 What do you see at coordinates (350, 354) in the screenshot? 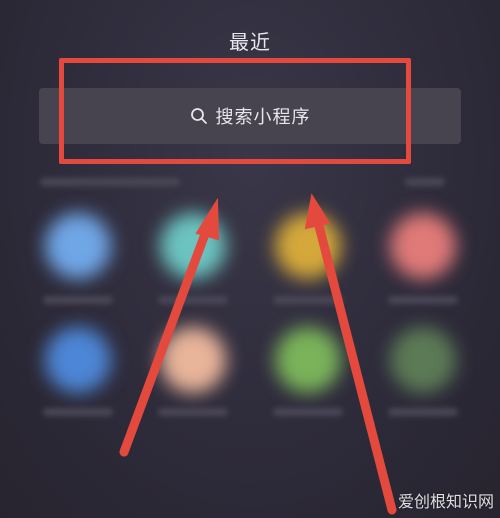
I see `arrow-right` at bounding box center [350, 354].